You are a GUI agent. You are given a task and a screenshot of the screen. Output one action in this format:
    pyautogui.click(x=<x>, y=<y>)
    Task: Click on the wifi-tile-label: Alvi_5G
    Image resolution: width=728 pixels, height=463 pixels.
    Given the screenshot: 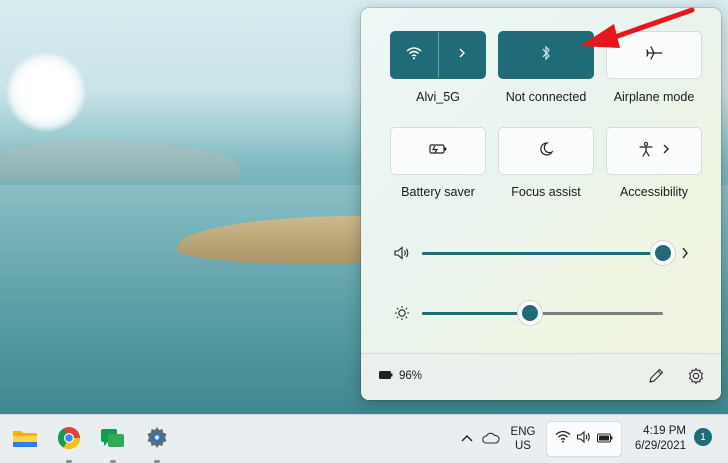 What is the action you would take?
    pyautogui.click(x=438, y=97)
    